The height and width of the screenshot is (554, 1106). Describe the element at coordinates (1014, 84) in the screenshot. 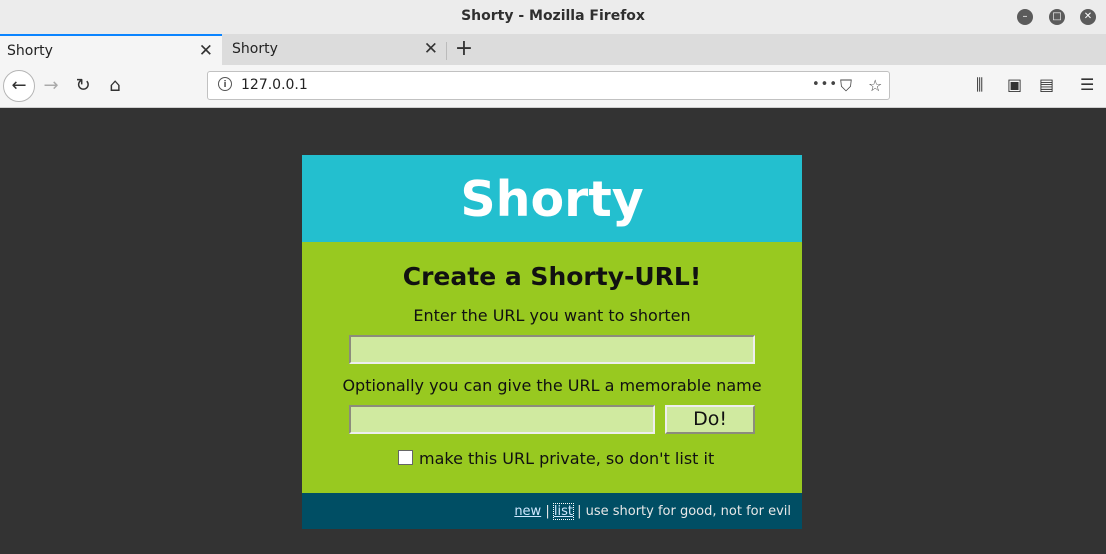

I see `sidebar-icon: ▣` at that location.